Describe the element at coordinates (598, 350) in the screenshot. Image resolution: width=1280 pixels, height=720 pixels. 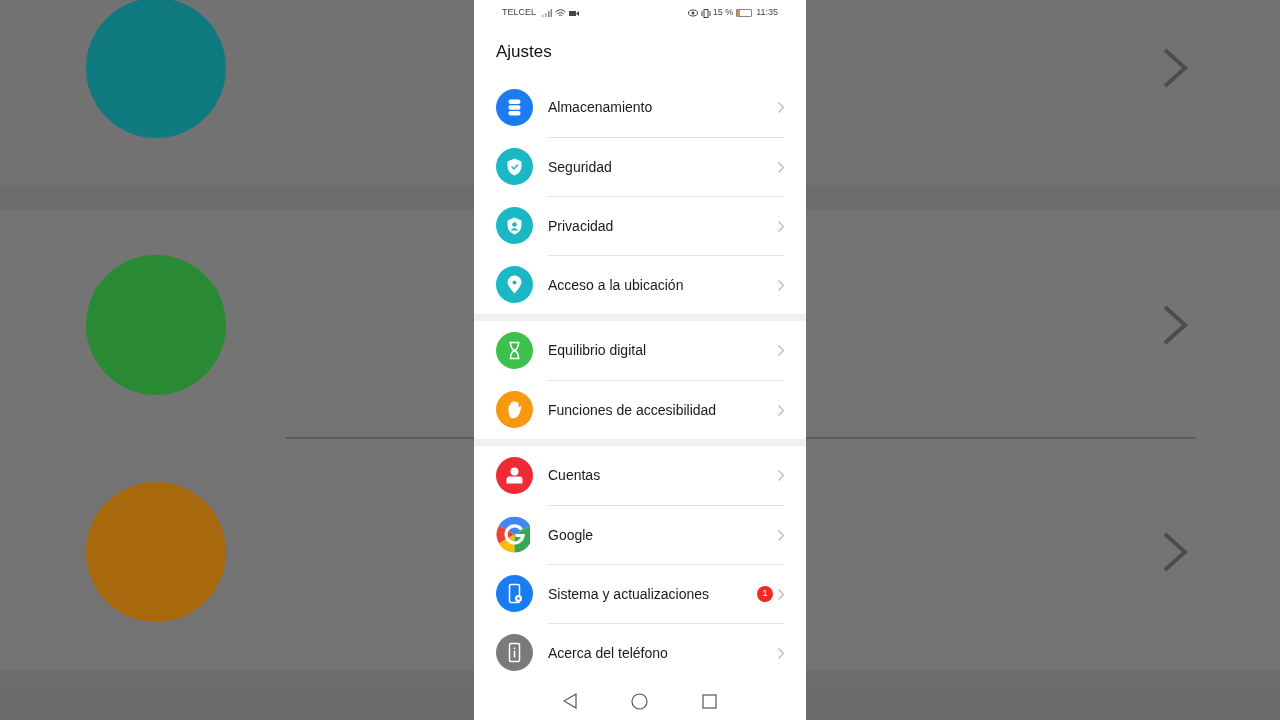
I see `item-label: Equilibrio digital` at that location.